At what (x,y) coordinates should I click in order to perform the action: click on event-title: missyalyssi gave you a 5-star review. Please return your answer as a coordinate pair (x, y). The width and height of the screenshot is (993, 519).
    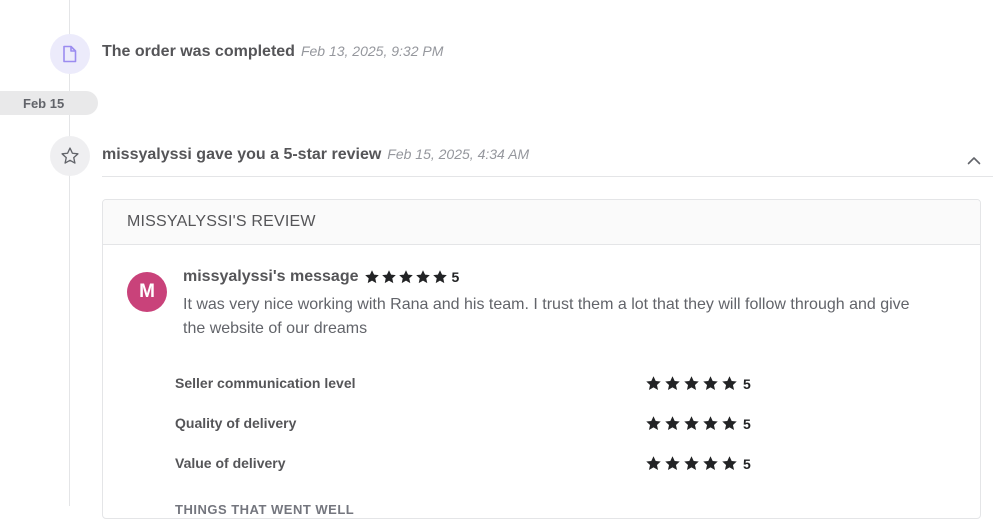
    Looking at the image, I should click on (242, 154).